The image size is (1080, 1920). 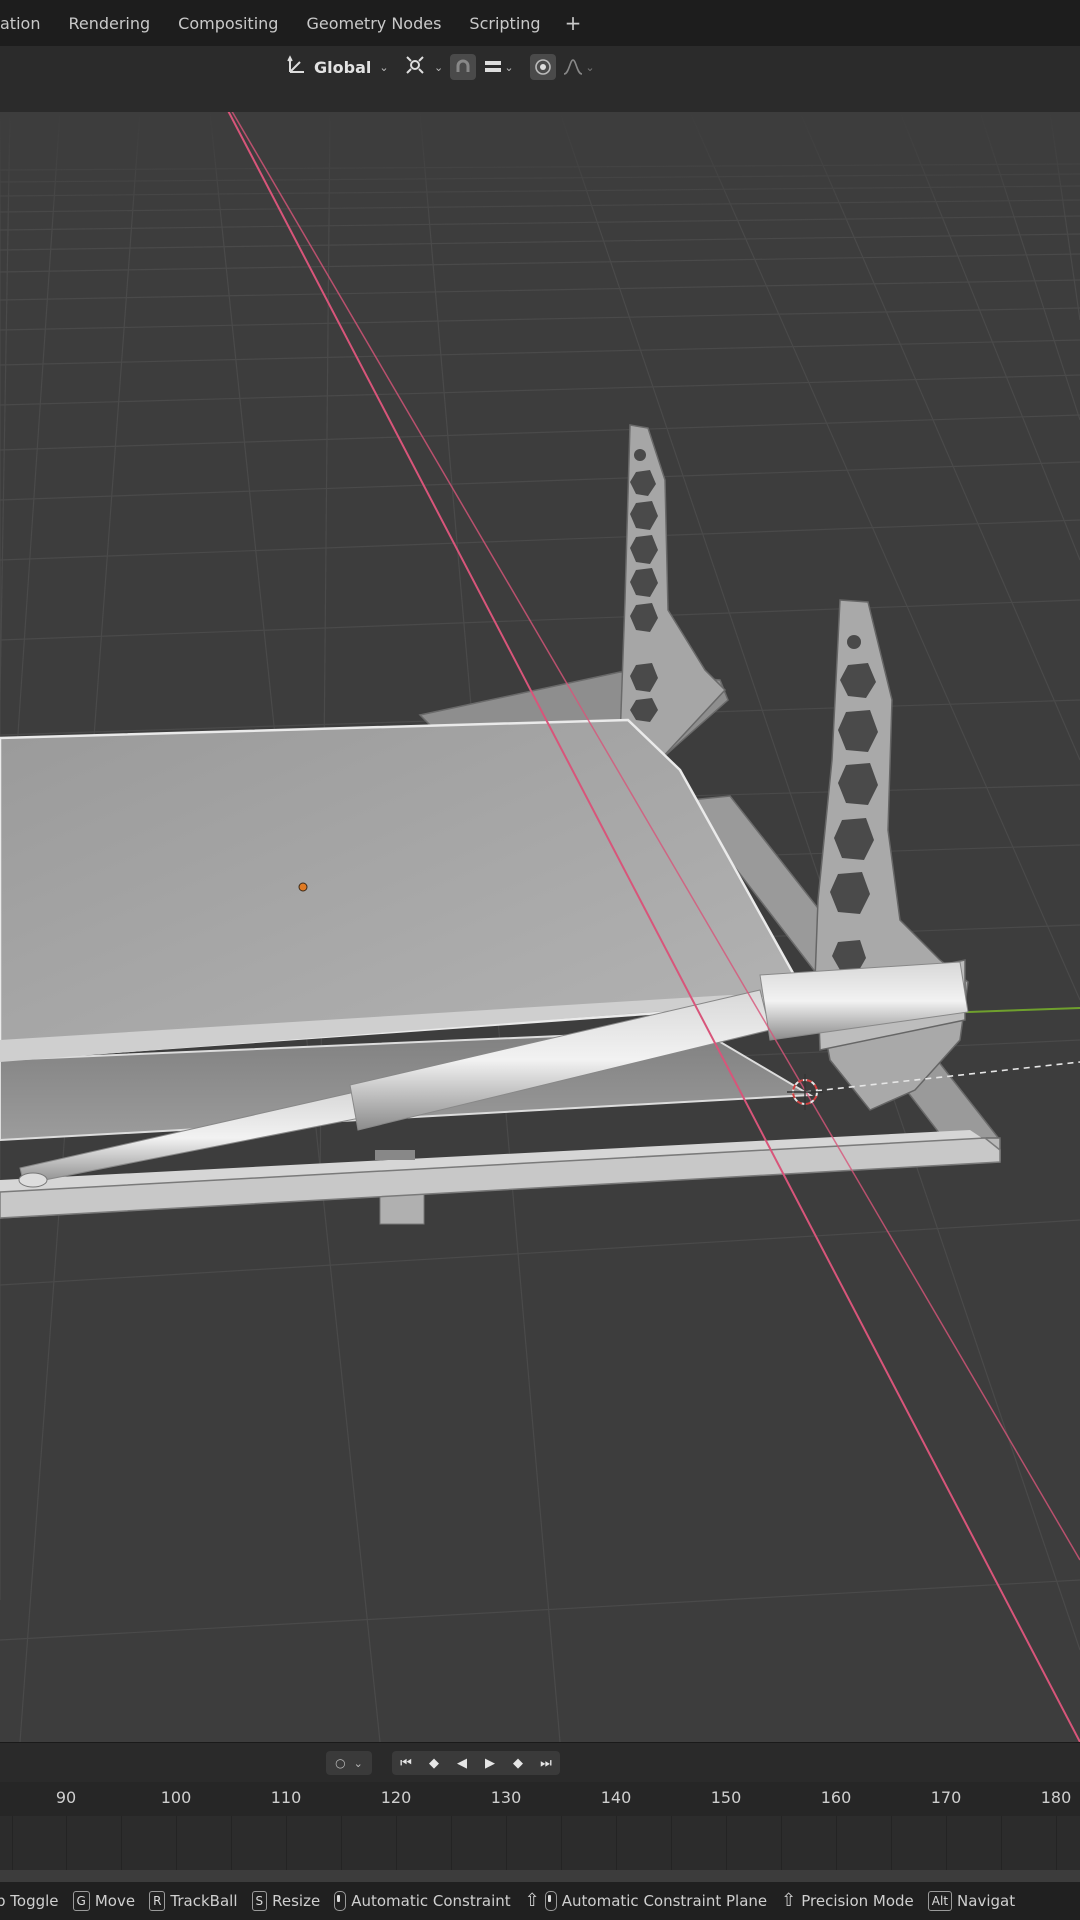 What do you see at coordinates (726, 1797) in the screenshot?
I see `frame-tick: 150` at bounding box center [726, 1797].